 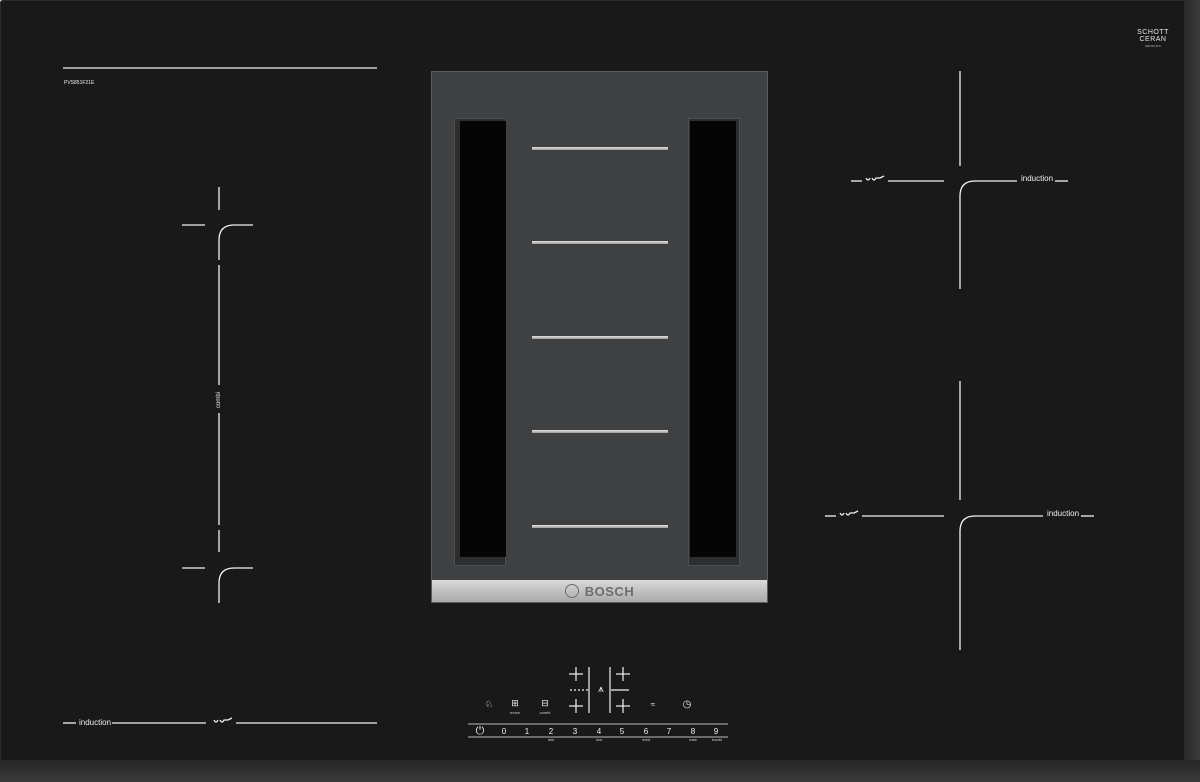 What do you see at coordinates (693, 739) in the screenshot?
I see `scale-sub-max: max` at bounding box center [693, 739].